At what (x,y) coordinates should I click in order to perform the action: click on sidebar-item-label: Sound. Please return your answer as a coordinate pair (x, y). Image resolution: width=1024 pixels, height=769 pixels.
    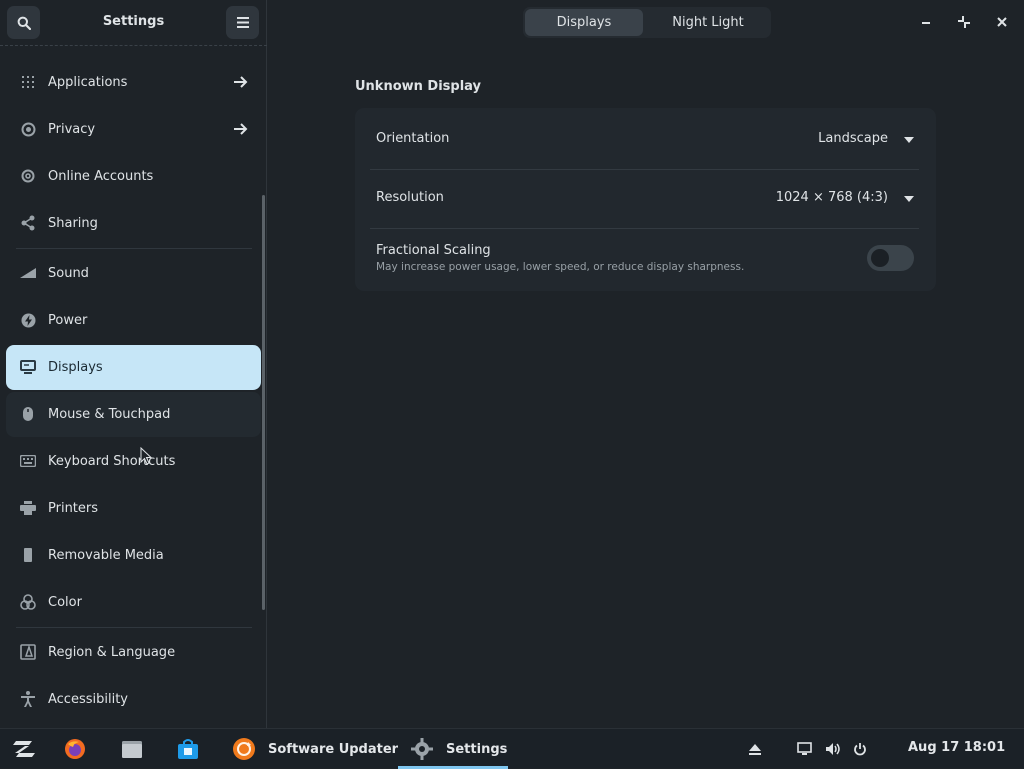
    Looking at the image, I should click on (68, 273).